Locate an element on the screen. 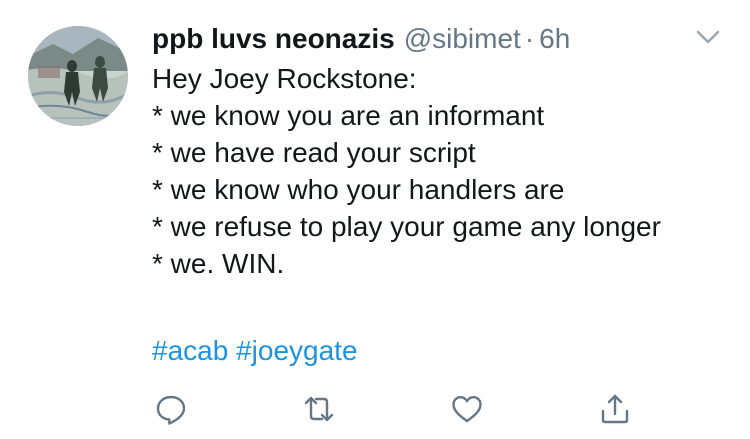 This screenshot has height=439, width=750. retweet-icon is located at coordinates (319, 409).